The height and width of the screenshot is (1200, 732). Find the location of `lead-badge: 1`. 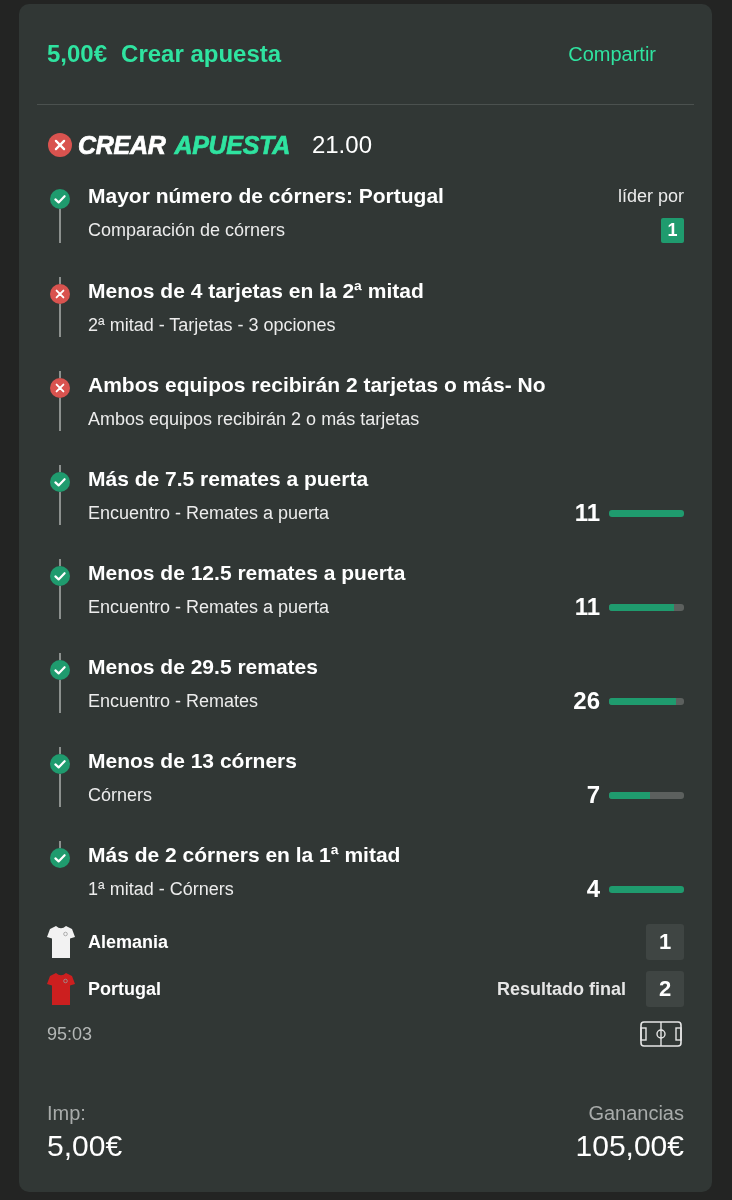

lead-badge: 1 is located at coordinates (672, 230).